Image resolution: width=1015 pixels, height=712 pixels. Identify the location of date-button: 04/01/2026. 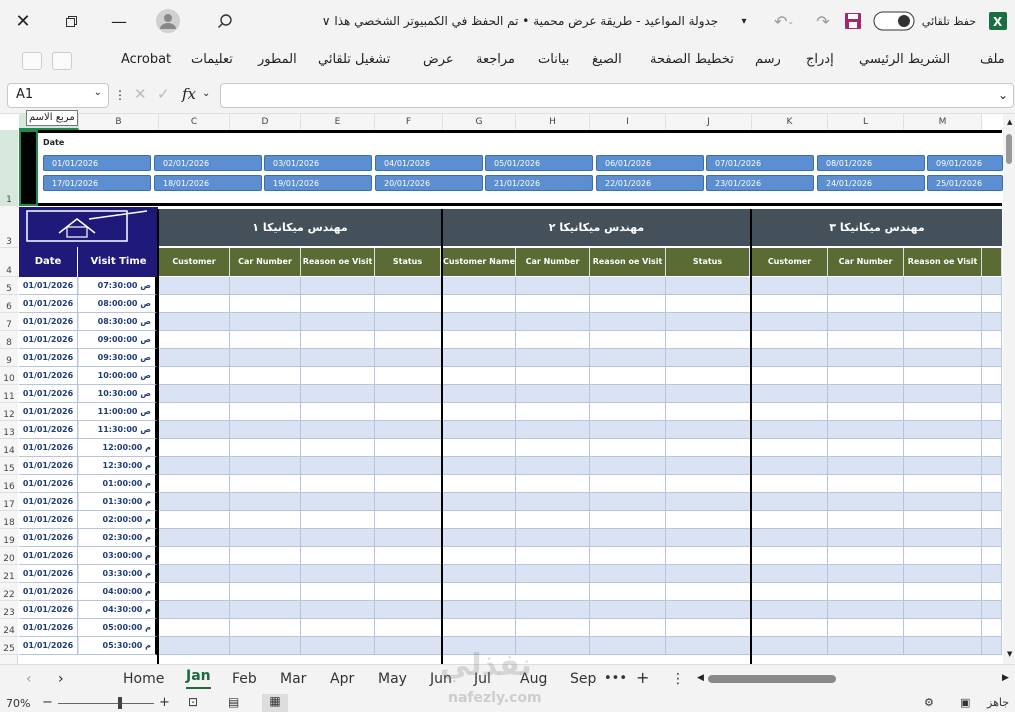
(429, 163).